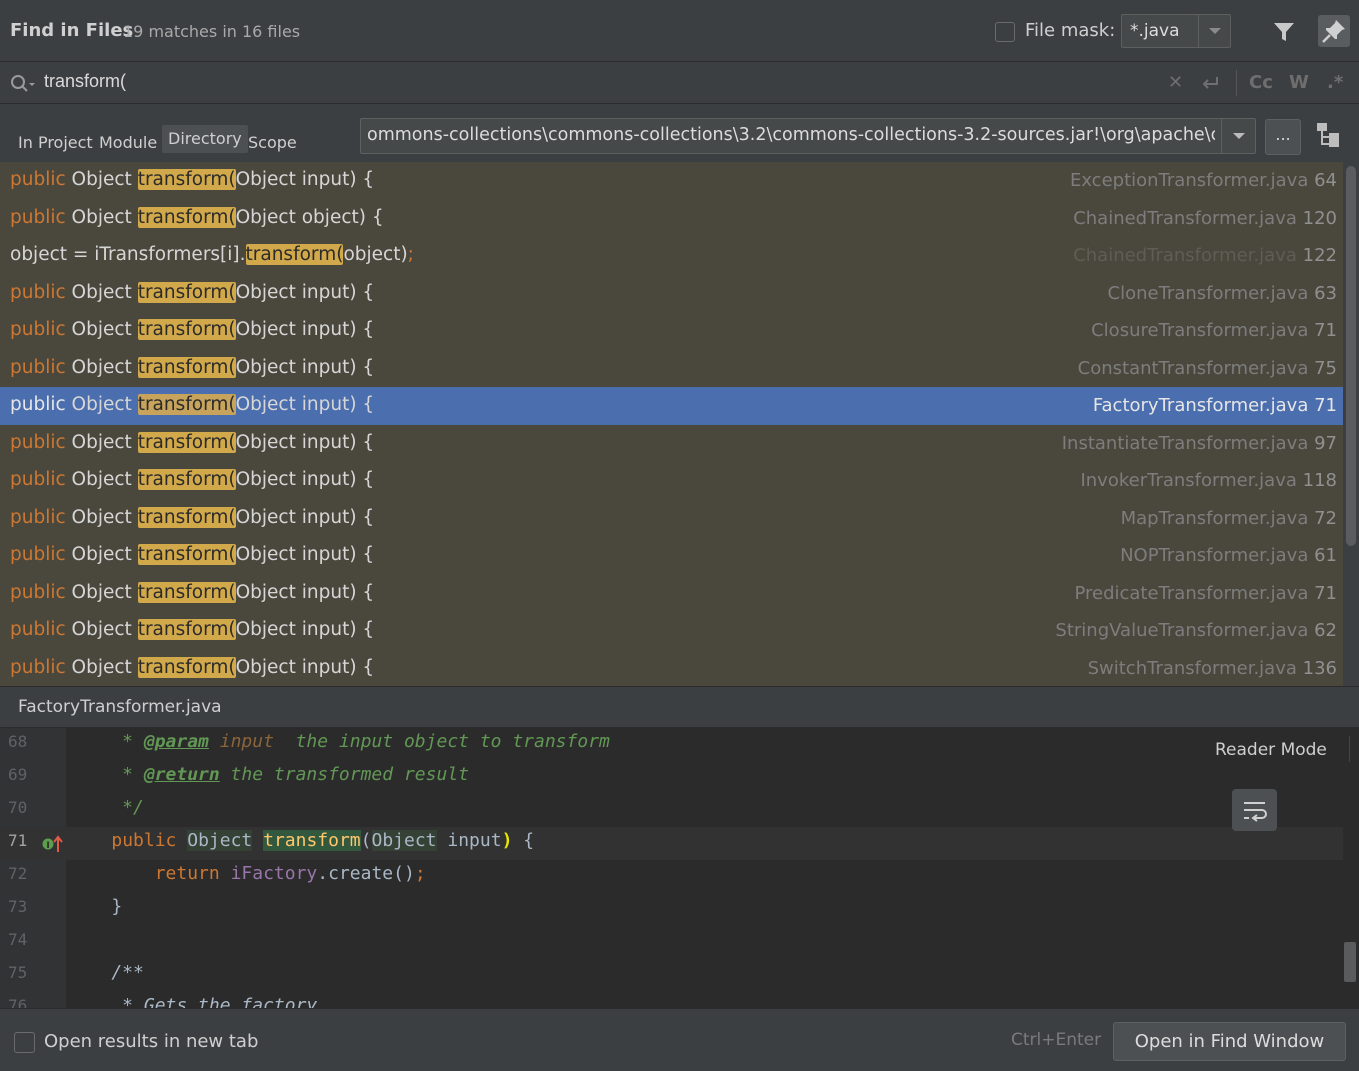  What do you see at coordinates (671, 975) in the screenshot?
I see `code-line: 75 /**` at bounding box center [671, 975].